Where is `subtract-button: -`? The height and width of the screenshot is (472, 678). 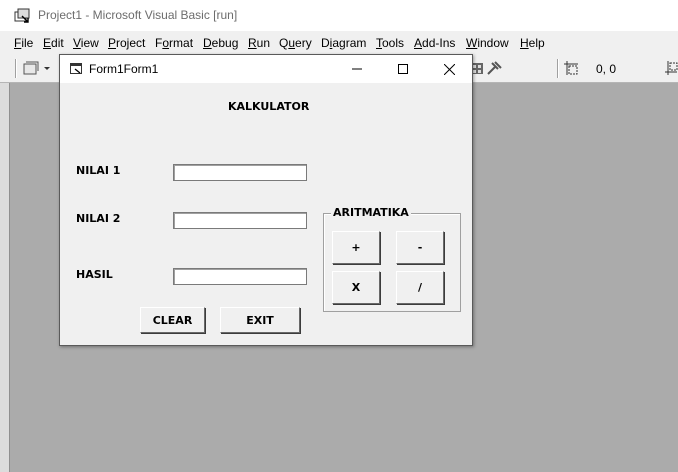
subtract-button: - is located at coordinates (420, 247).